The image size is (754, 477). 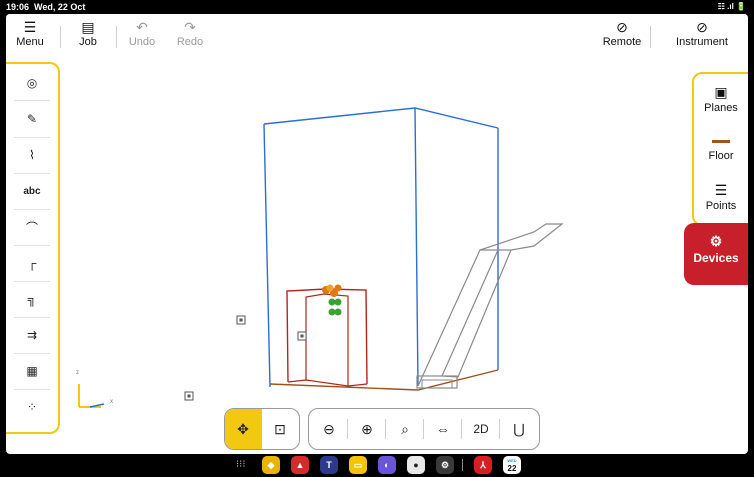 I want to click on dock-calendar-icon: WED 22, so click(x=512, y=465).